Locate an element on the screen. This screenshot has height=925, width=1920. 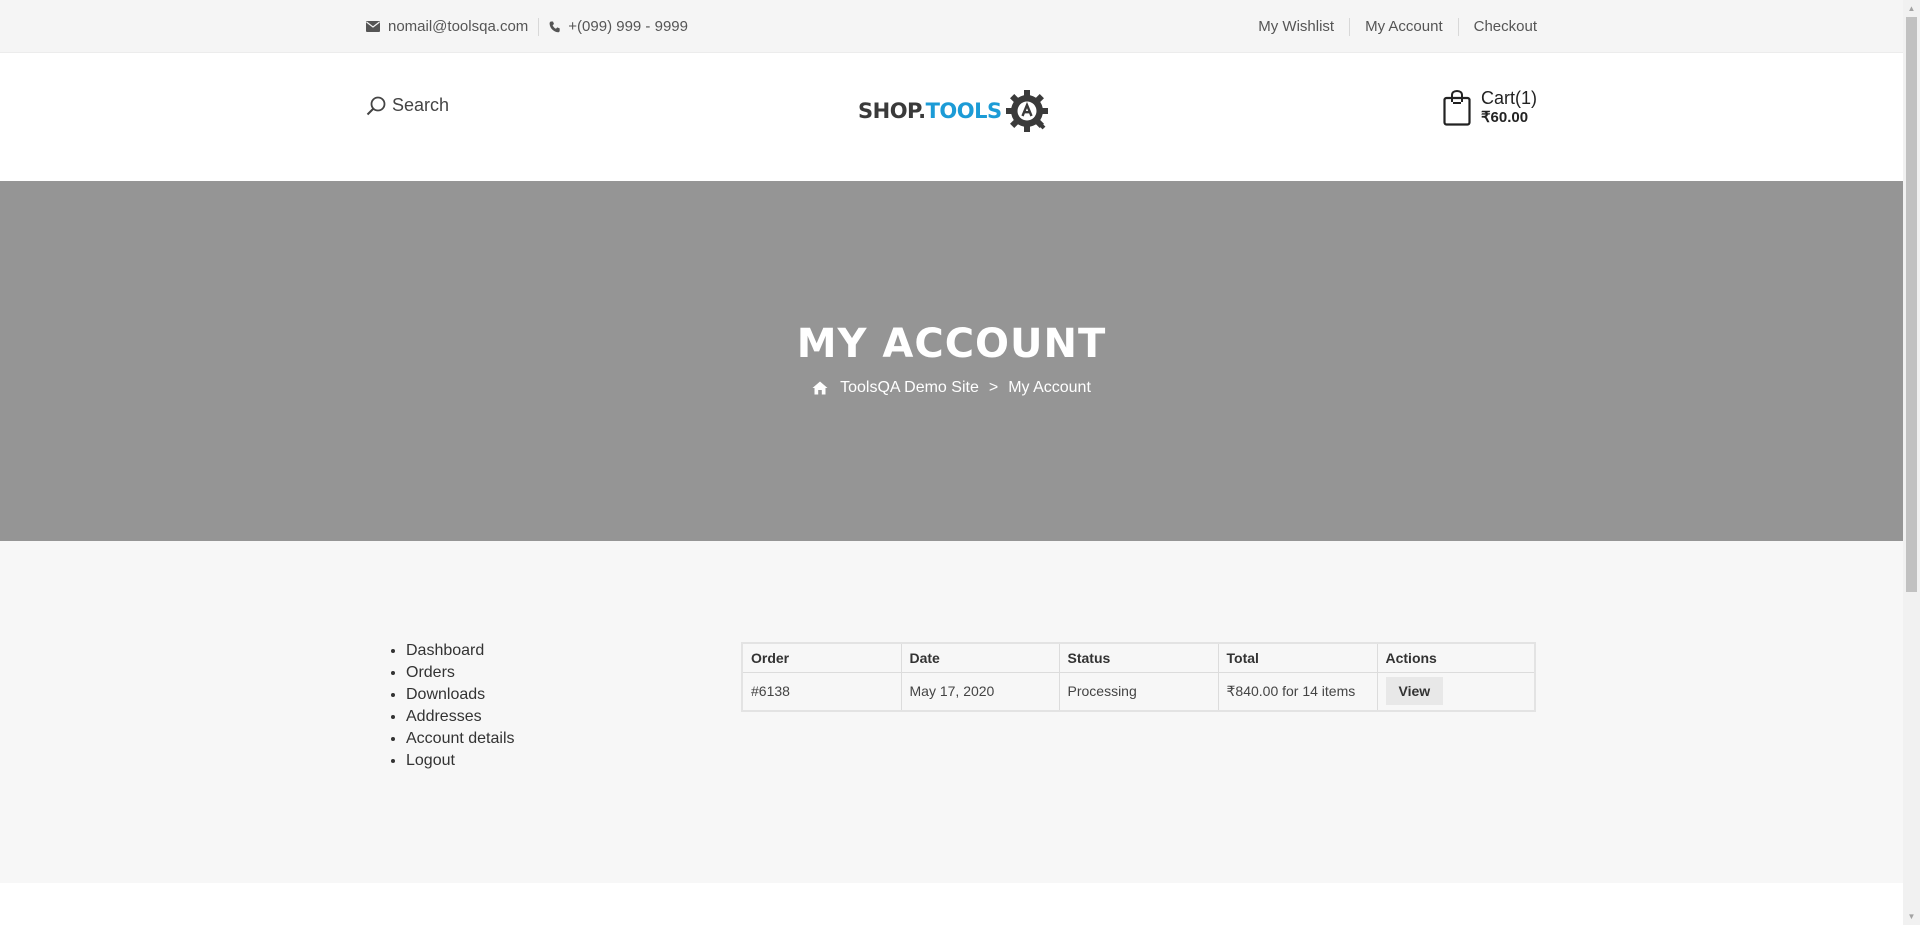
phone-contact: +(099) 999 - 9999 is located at coordinates (618, 26).